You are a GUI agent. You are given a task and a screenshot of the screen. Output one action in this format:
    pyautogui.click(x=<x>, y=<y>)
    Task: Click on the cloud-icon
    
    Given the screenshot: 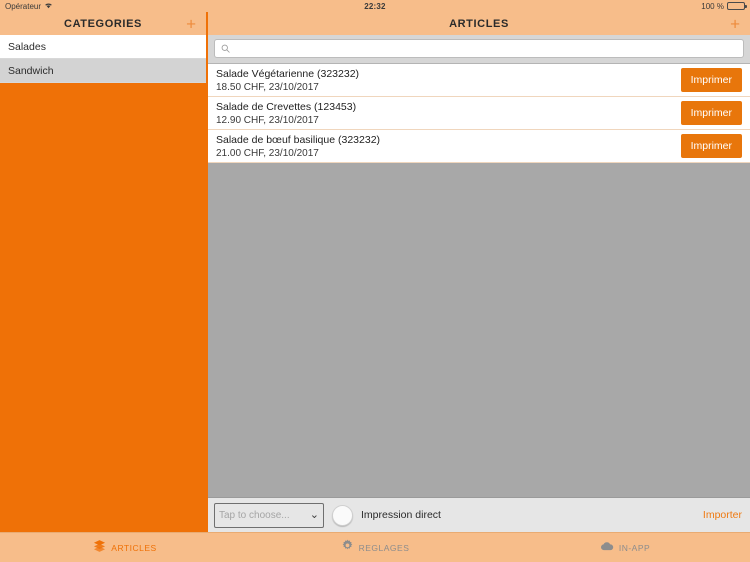 What is the action you would take?
    pyautogui.click(x=607, y=548)
    